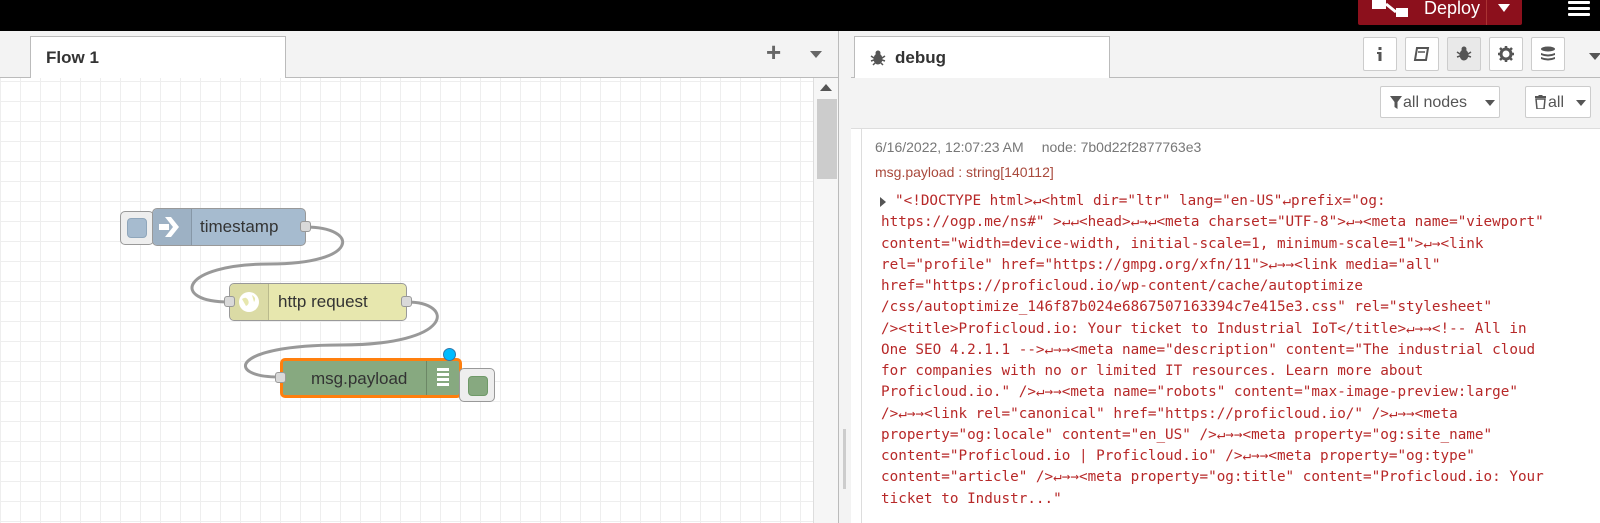 The height and width of the screenshot is (523, 1600). Describe the element at coordinates (239, 226) in the screenshot. I see `node-label: timestamp` at that location.